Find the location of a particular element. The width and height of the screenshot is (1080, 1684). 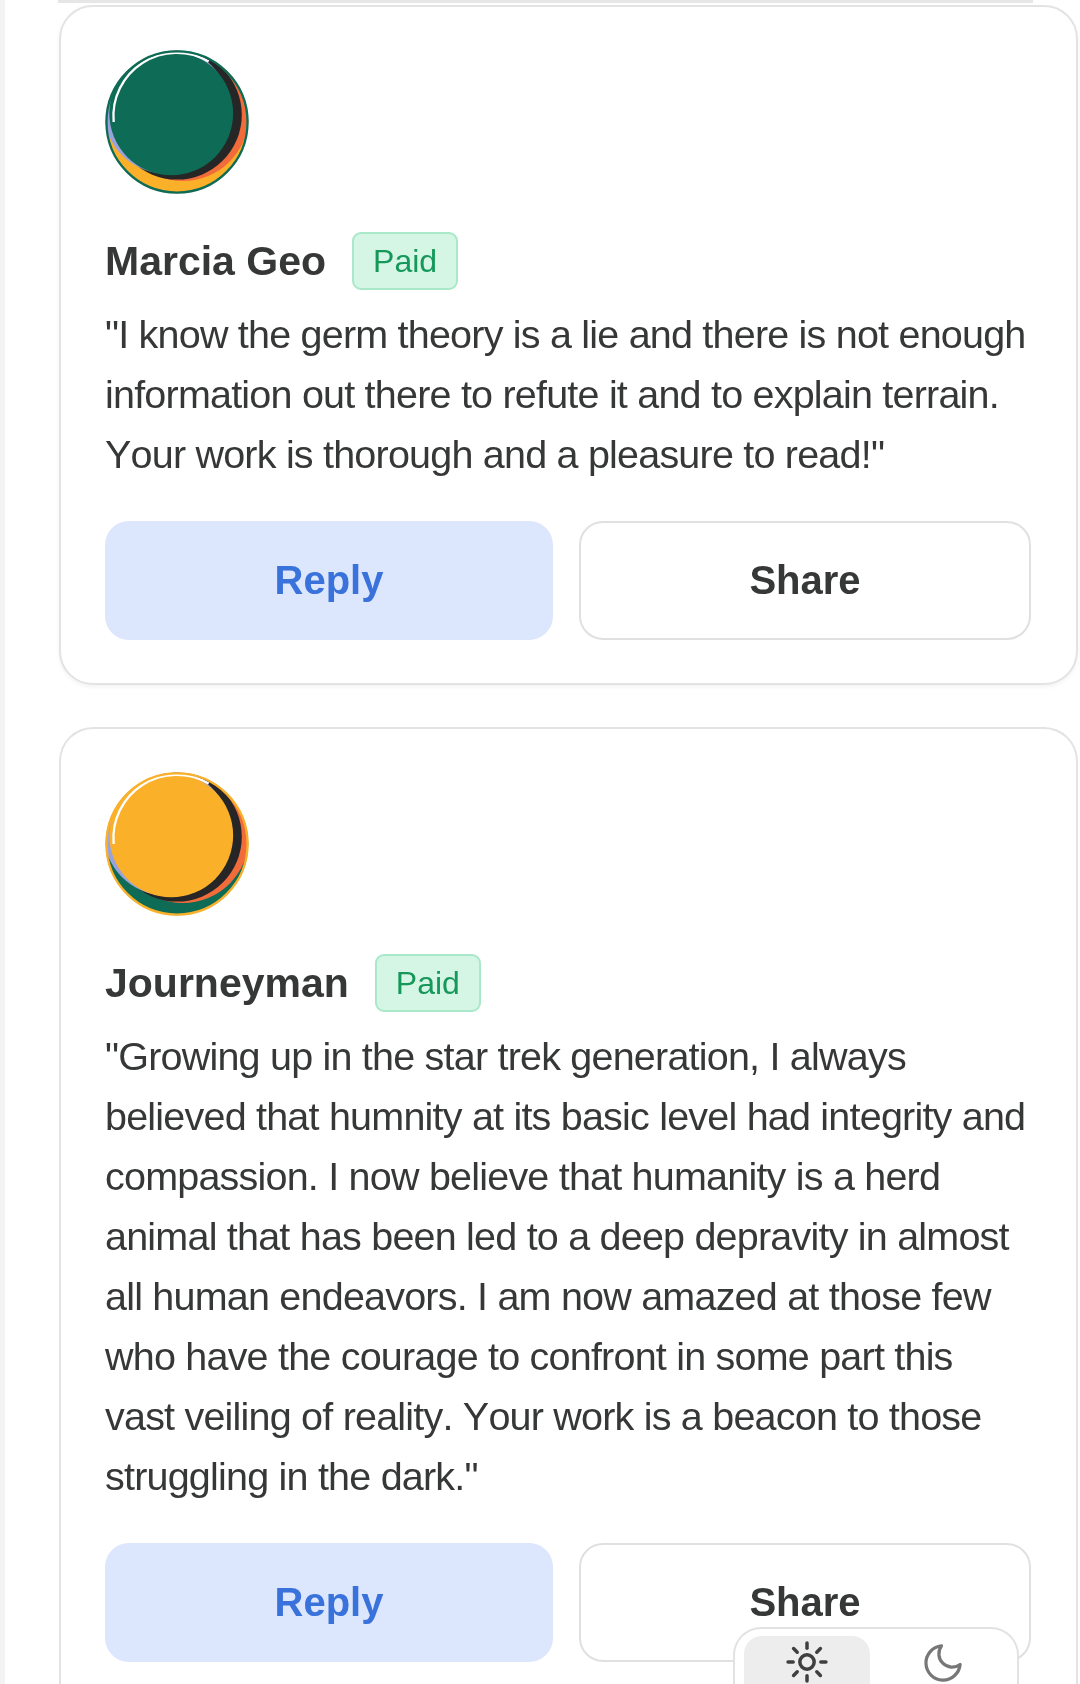

comment-text: "I know the germ theory is a lie and there is not enough information out there to refute it and to explain terrain. Your work is thorough and a pleasure to read!" is located at coordinates (566, 394).